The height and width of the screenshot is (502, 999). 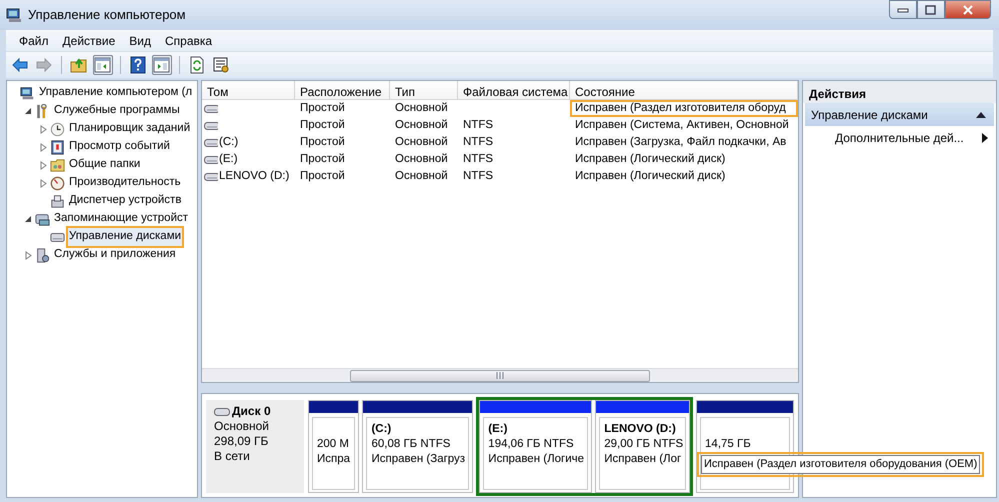 I want to click on minimize-button, so click(x=903, y=9).